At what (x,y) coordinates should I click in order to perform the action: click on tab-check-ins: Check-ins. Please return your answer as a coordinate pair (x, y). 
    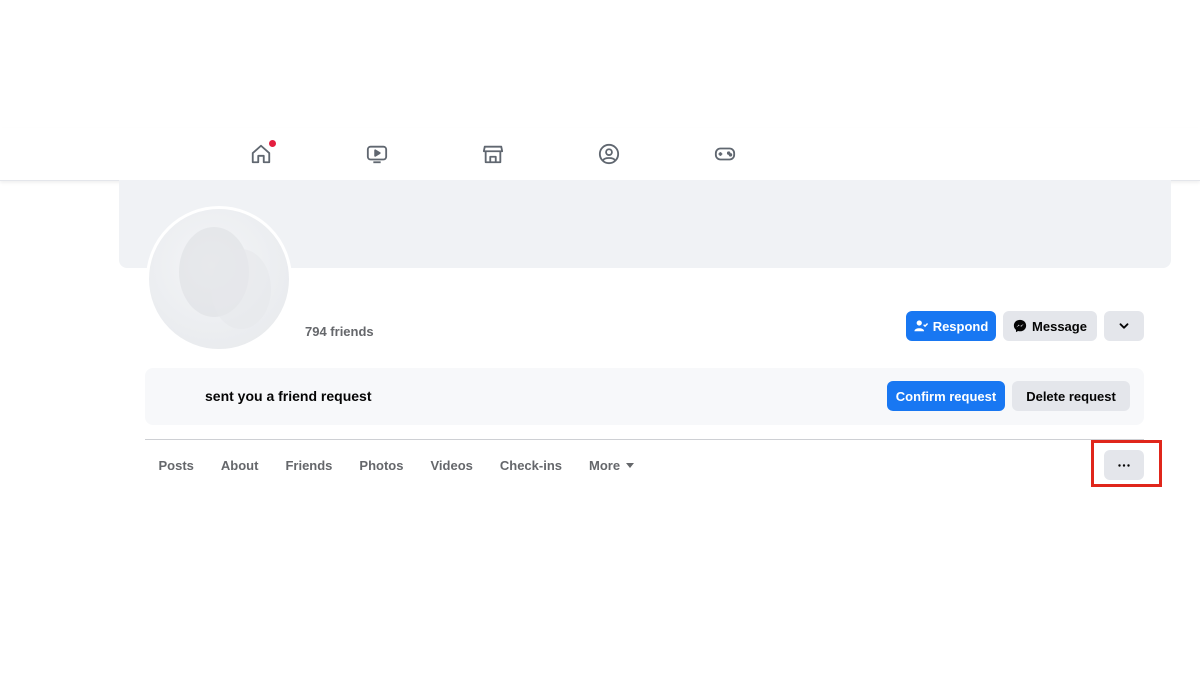
    Looking at the image, I should click on (530, 465).